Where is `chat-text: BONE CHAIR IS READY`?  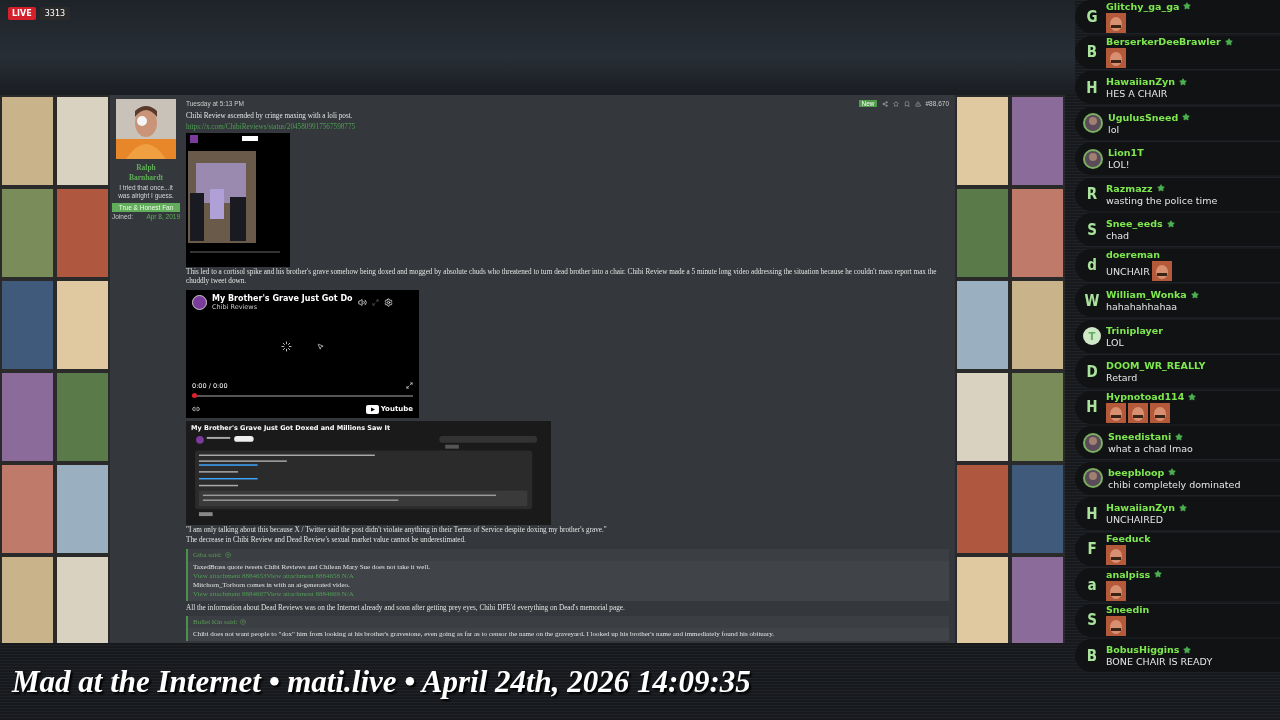 chat-text: BONE CHAIR IS READY is located at coordinates (1159, 661).